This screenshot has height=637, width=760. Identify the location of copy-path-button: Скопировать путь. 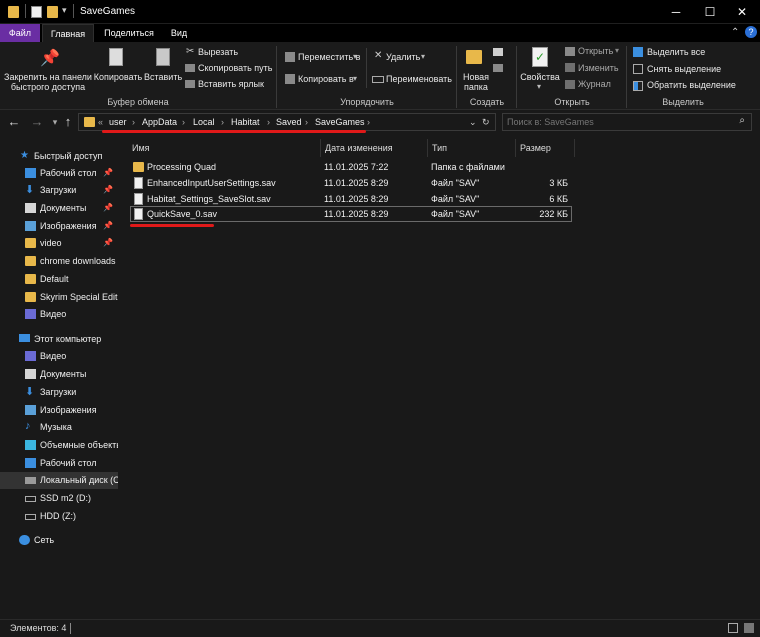
(235, 68).